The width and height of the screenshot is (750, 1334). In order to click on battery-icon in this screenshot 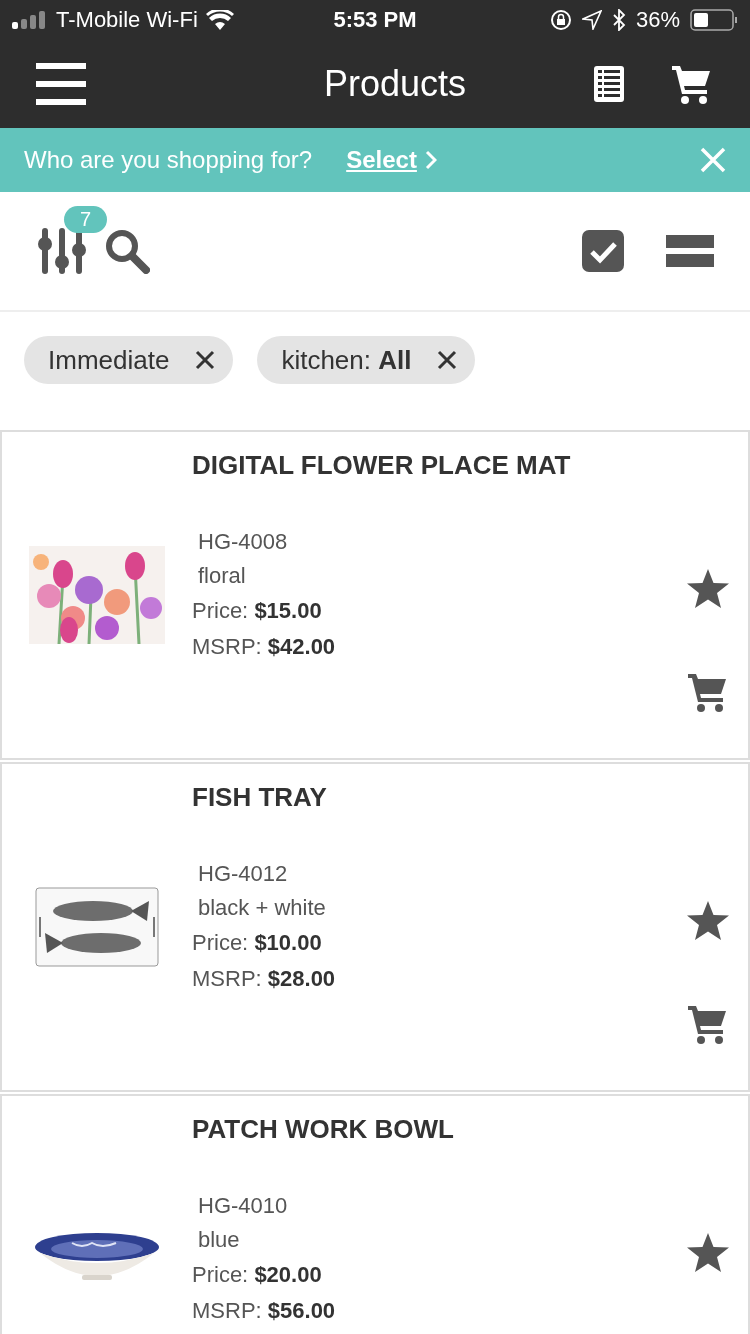, I will do `click(714, 20)`.